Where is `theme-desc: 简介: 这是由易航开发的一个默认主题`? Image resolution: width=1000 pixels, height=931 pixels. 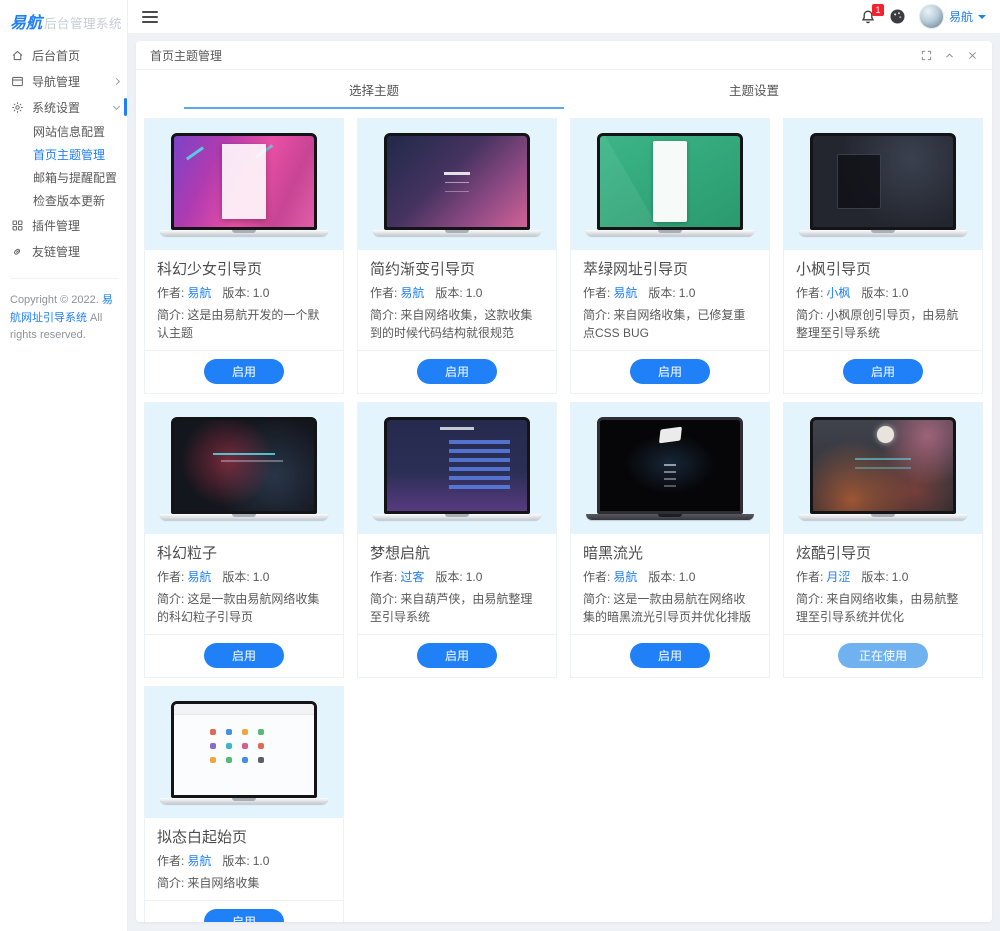 theme-desc: 简介: 这是由易航开发的一个默认主题 is located at coordinates (244, 324).